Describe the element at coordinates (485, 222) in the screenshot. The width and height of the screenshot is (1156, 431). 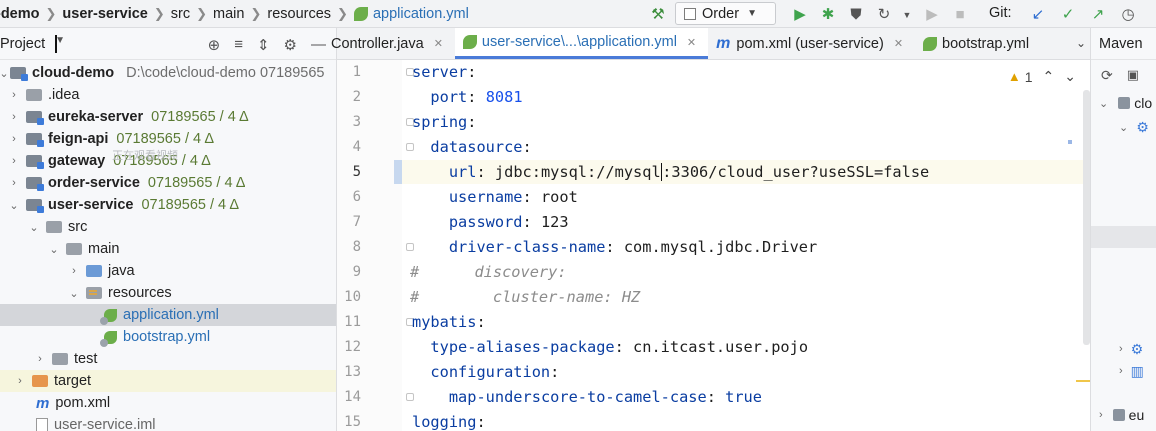
I see `yaml-key: password` at that location.